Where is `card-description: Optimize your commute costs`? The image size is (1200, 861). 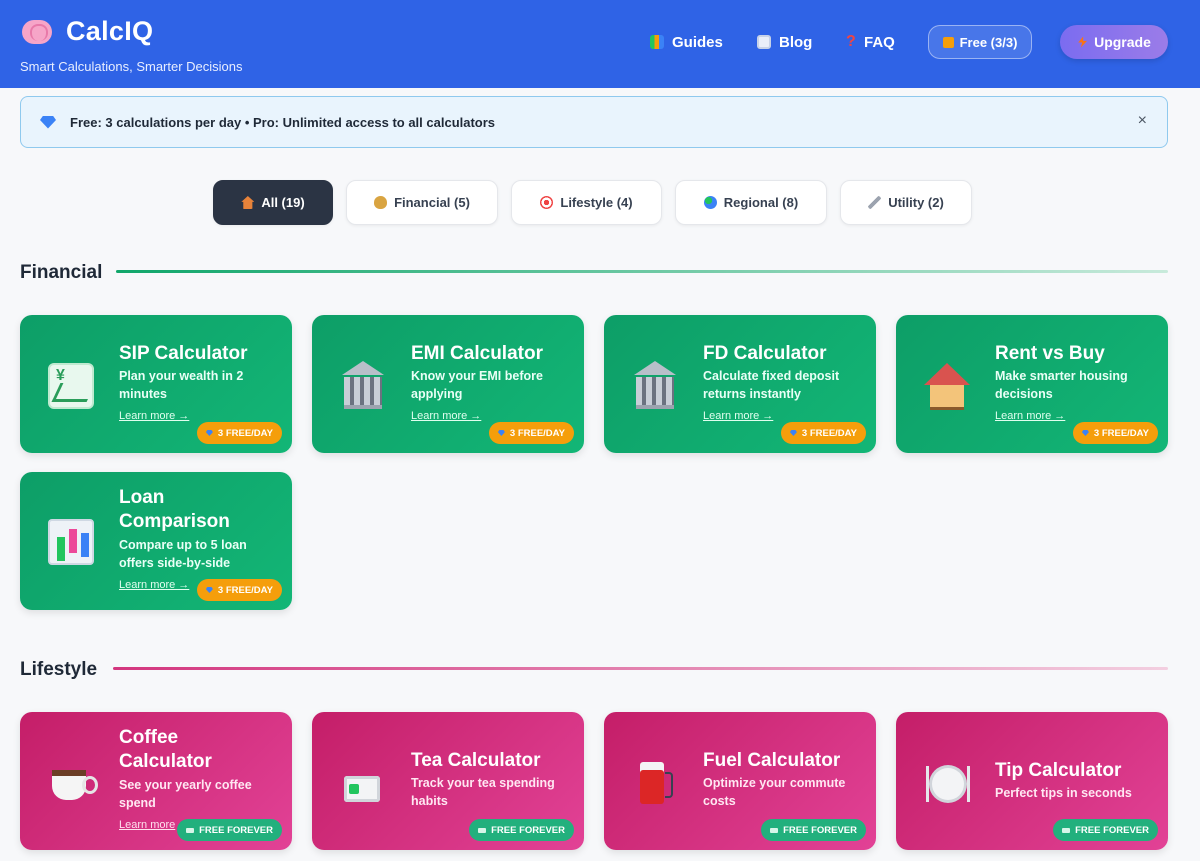 card-description: Optimize your commute costs is located at coordinates (774, 792).